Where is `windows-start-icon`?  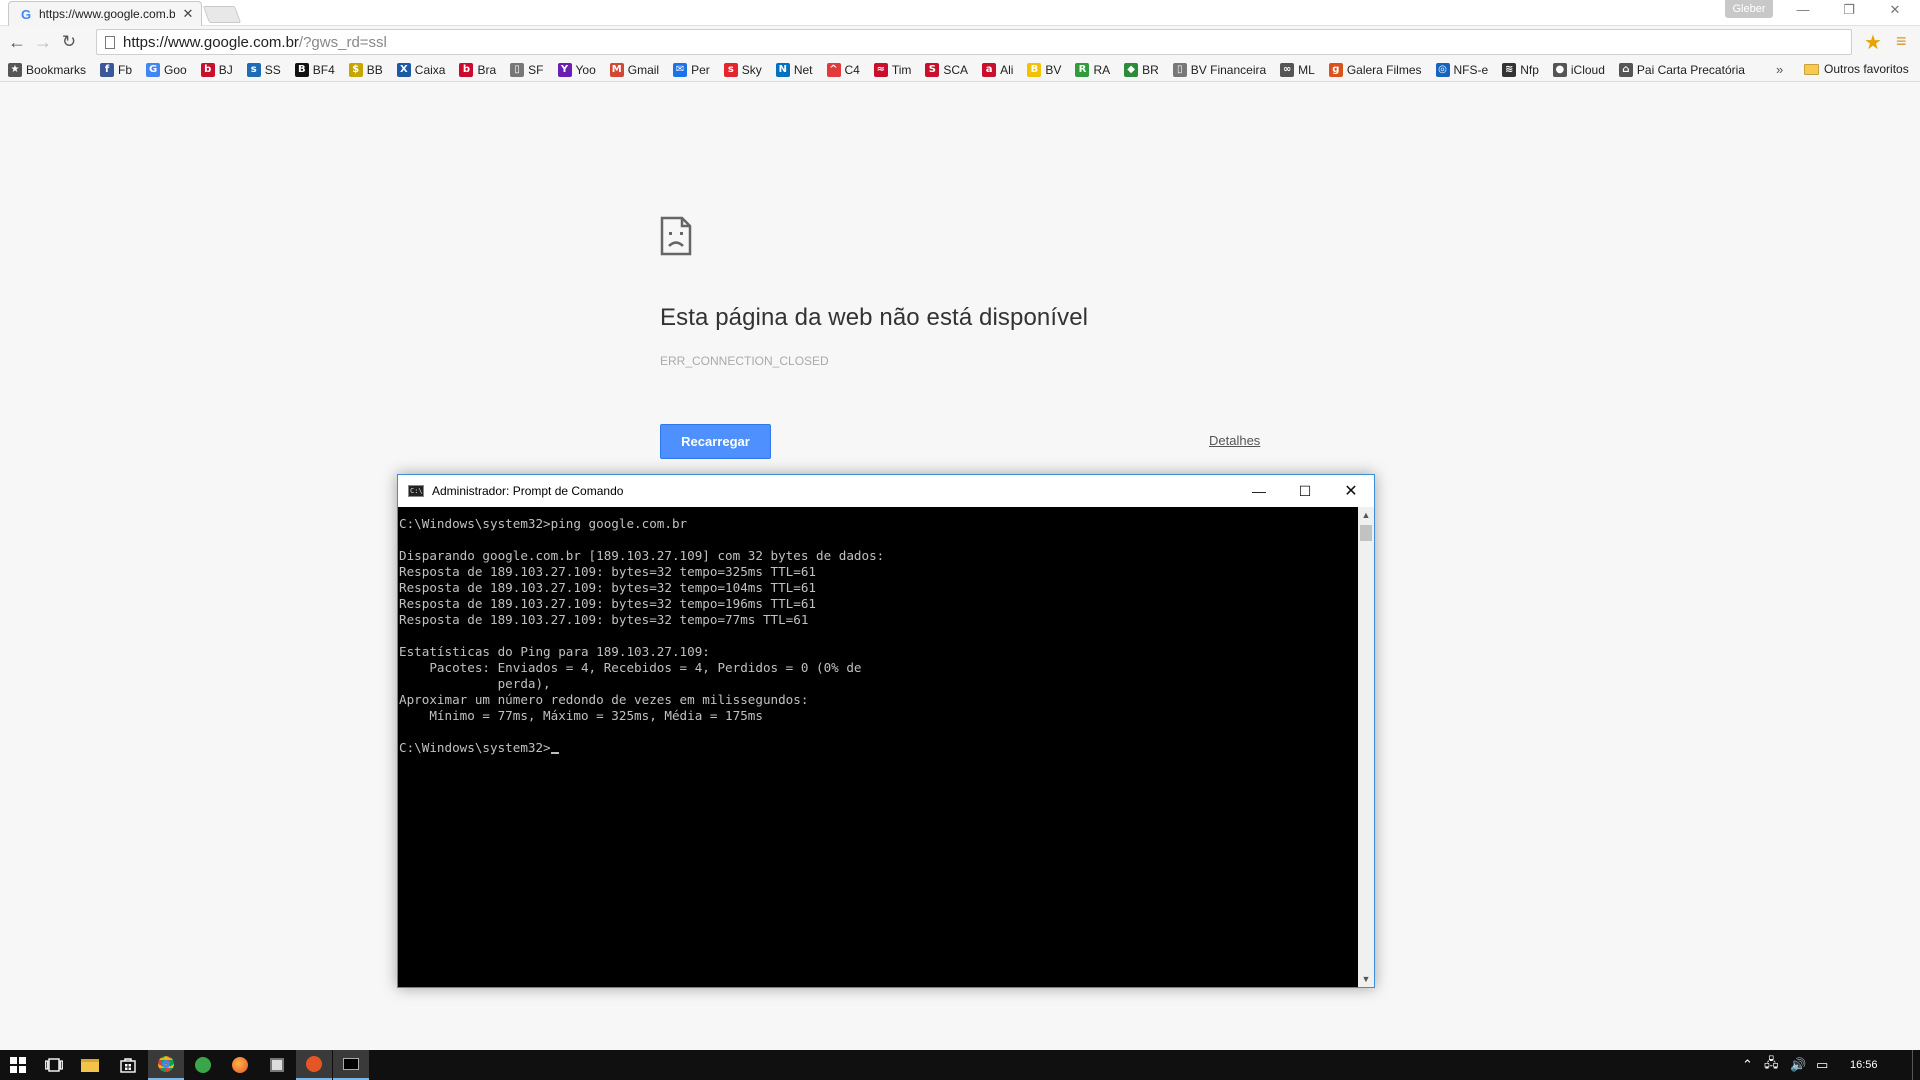
windows-start-icon is located at coordinates (18, 1065).